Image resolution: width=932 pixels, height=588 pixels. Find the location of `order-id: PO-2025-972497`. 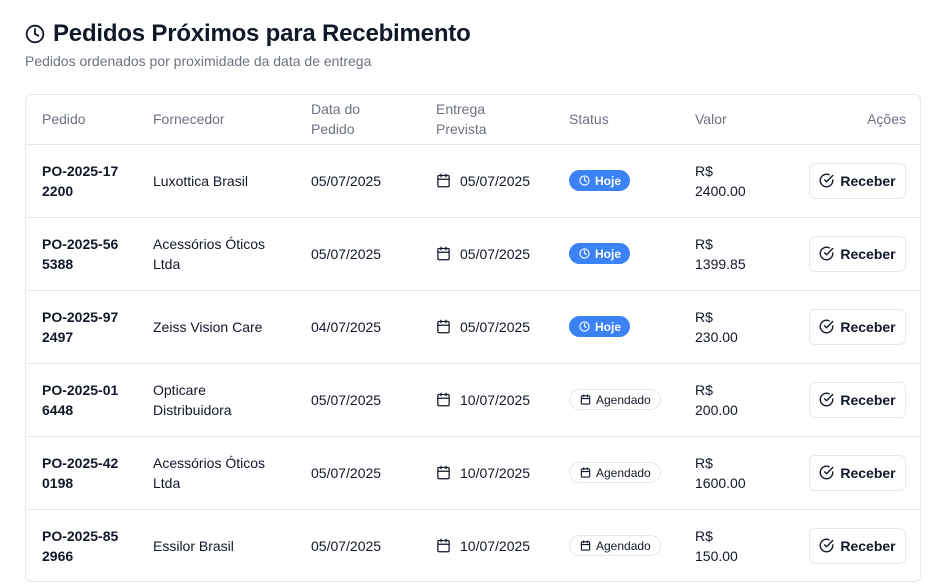

order-id: PO-2025-972497 is located at coordinates (80, 326).